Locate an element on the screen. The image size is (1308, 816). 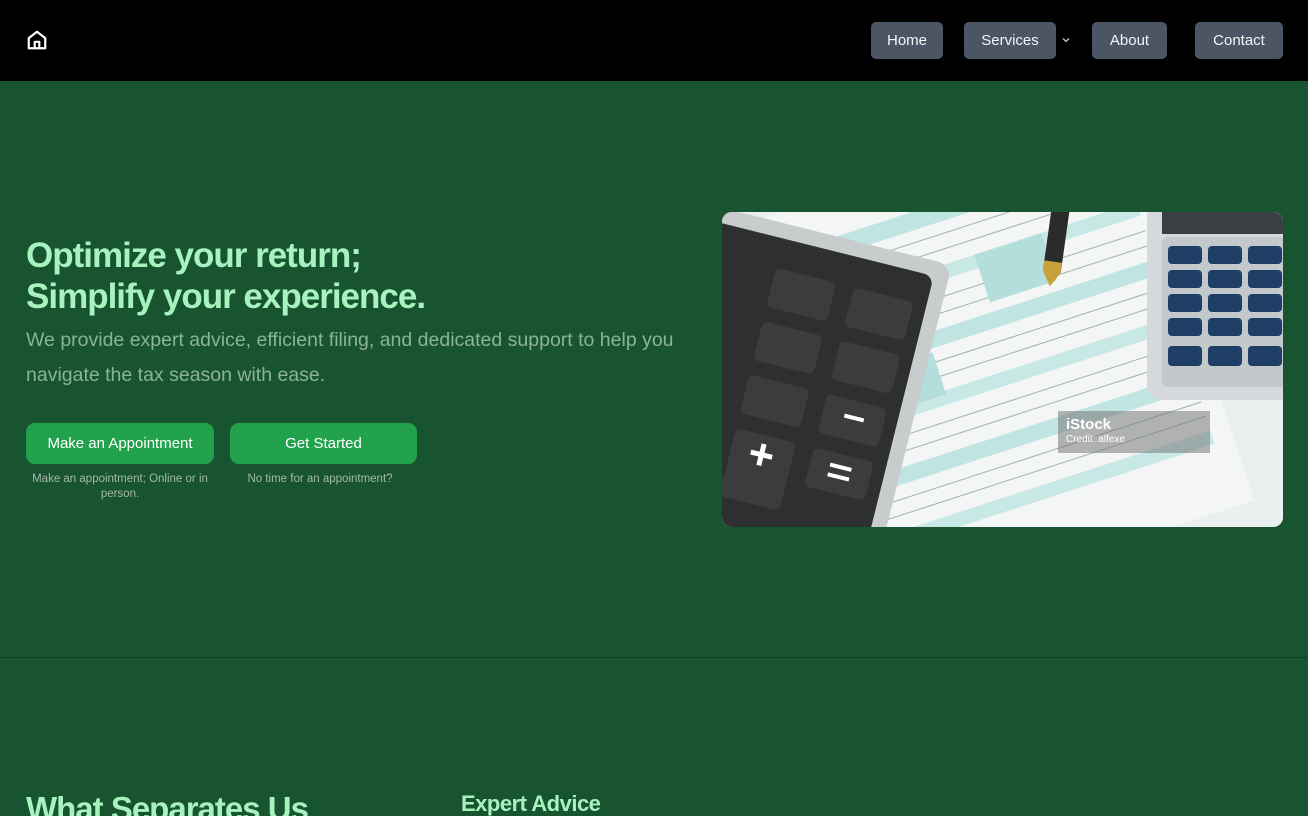
make-appointment-button: Make an Appointment is located at coordinates (120, 443).